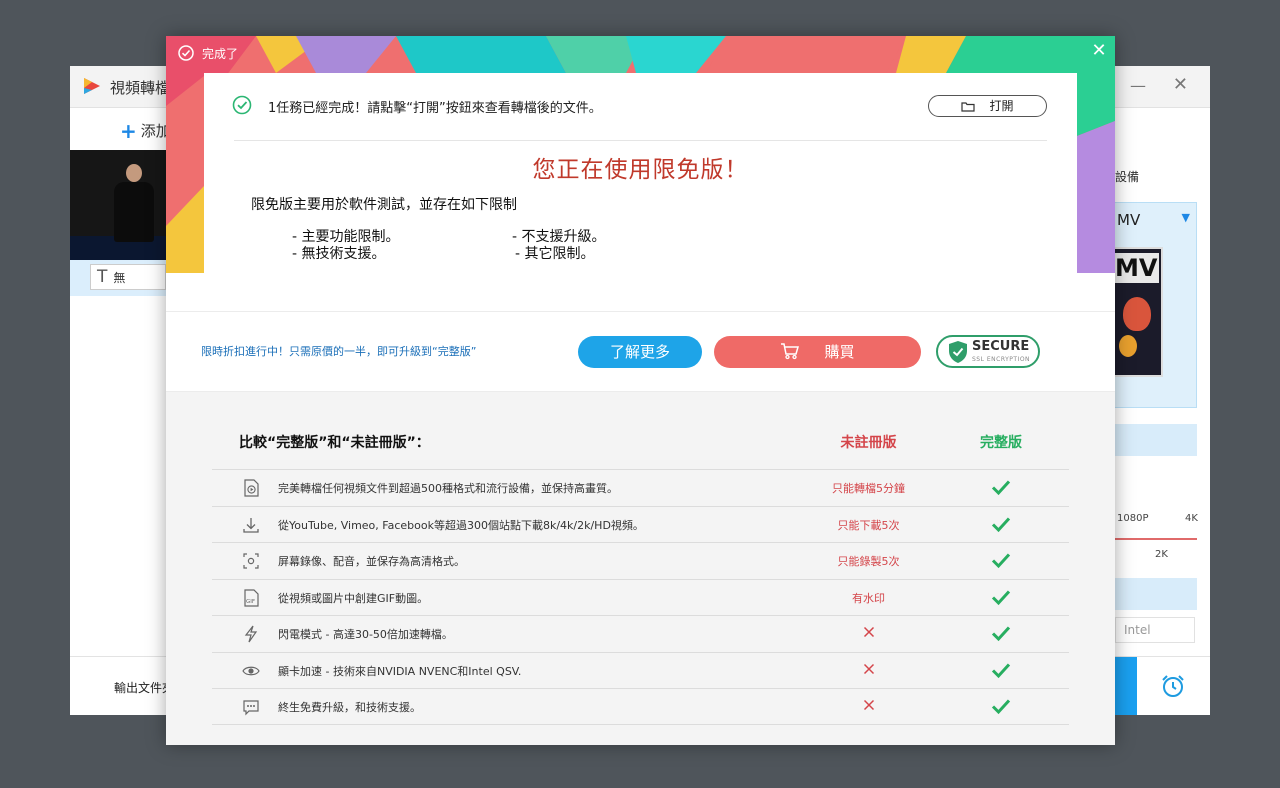  Describe the element at coordinates (365, 634) in the screenshot. I see `feature-text: 閃電模式 - 高達30-50倍加速轉檔。` at that location.